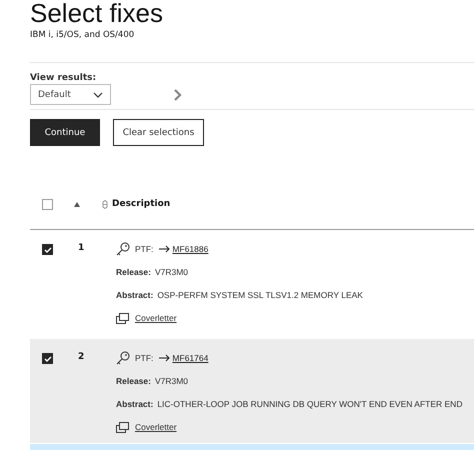  I want to click on sort-ascending-icon, so click(77, 204).